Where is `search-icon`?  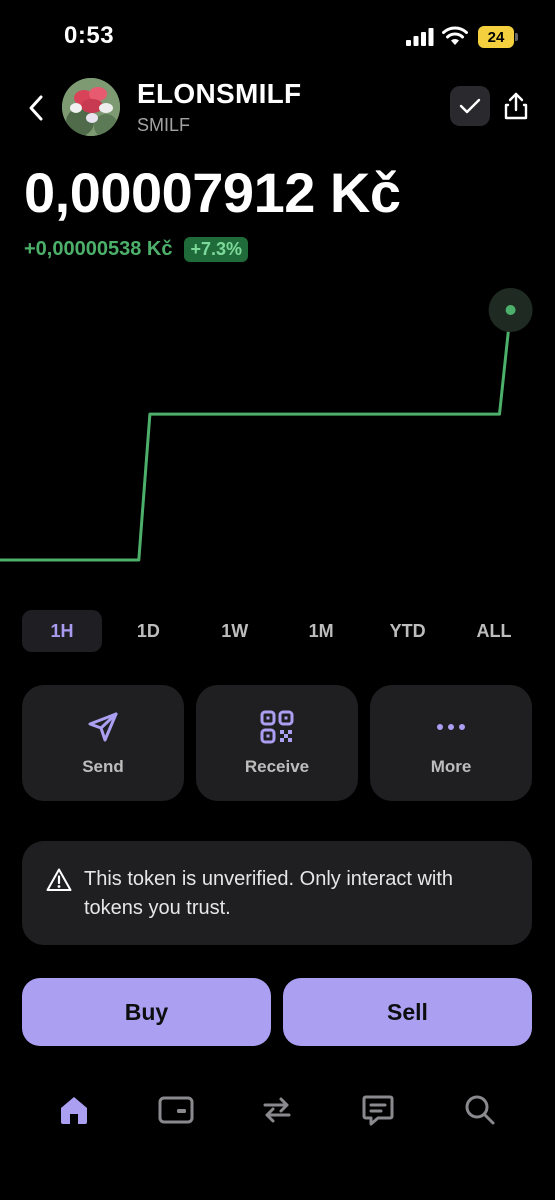
search-icon is located at coordinates (480, 1110).